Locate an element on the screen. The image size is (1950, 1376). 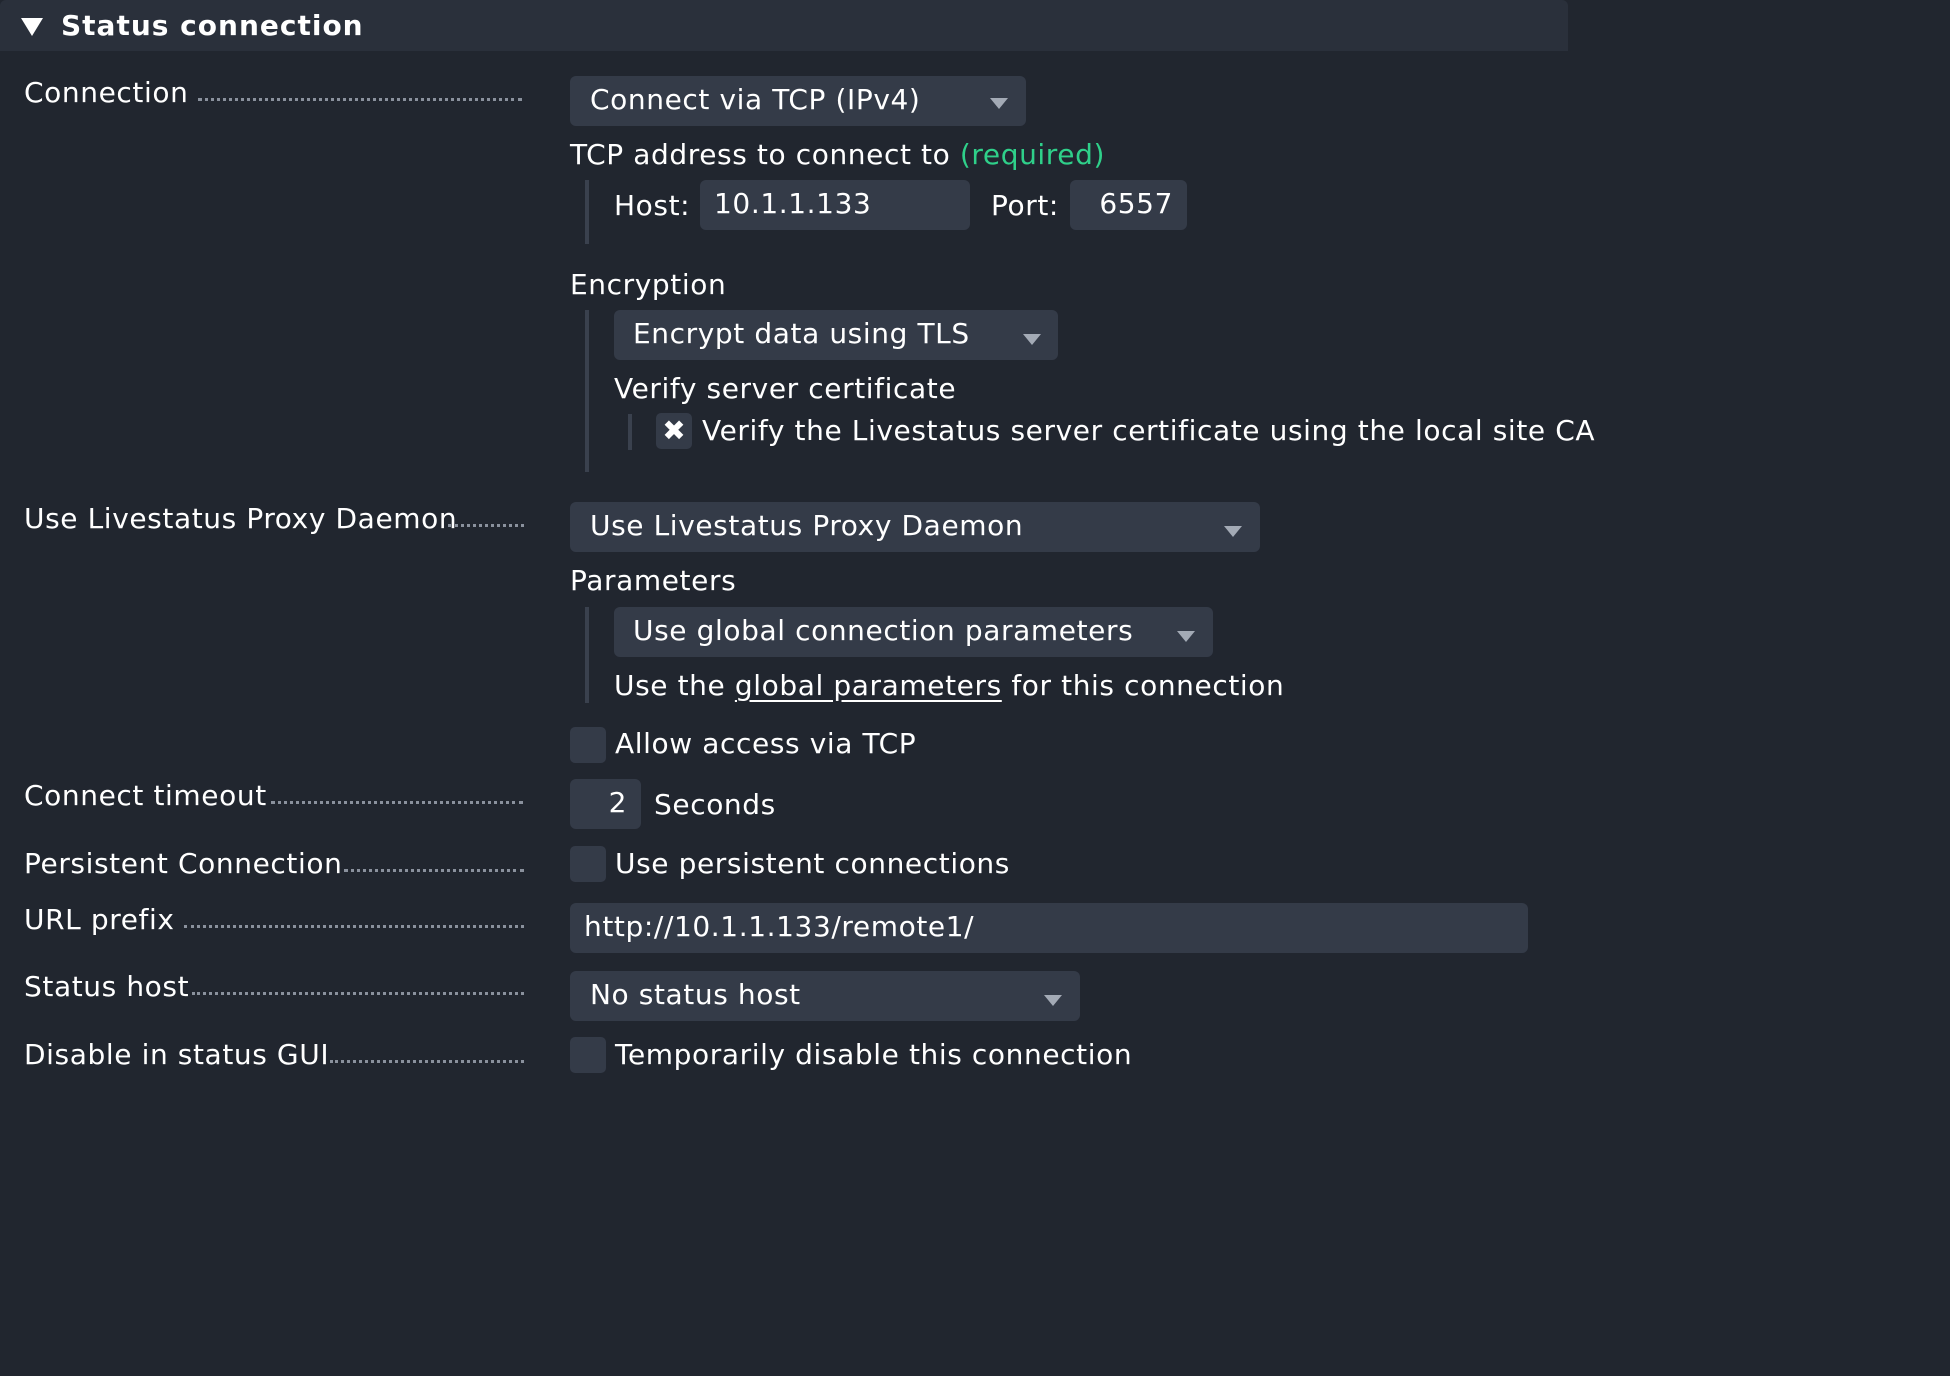
section-title: Status connection is located at coordinates (212, 25).